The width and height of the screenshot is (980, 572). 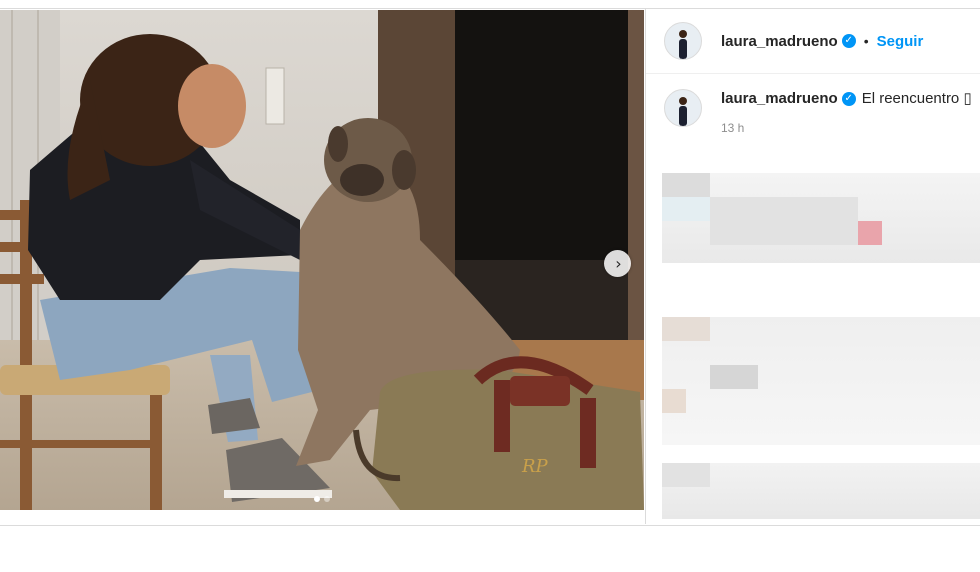 I want to click on chevron-right-icon: ›, so click(x=618, y=263).